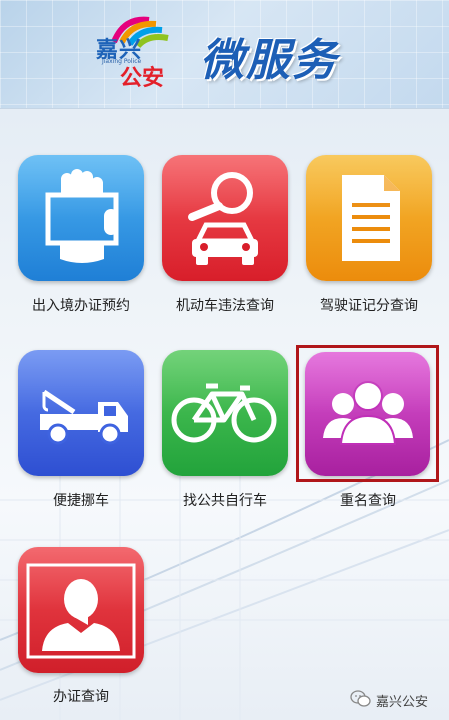  What do you see at coordinates (81, 305) in the screenshot?
I see `service-label-exit-entry: 出入境办证预约` at bounding box center [81, 305].